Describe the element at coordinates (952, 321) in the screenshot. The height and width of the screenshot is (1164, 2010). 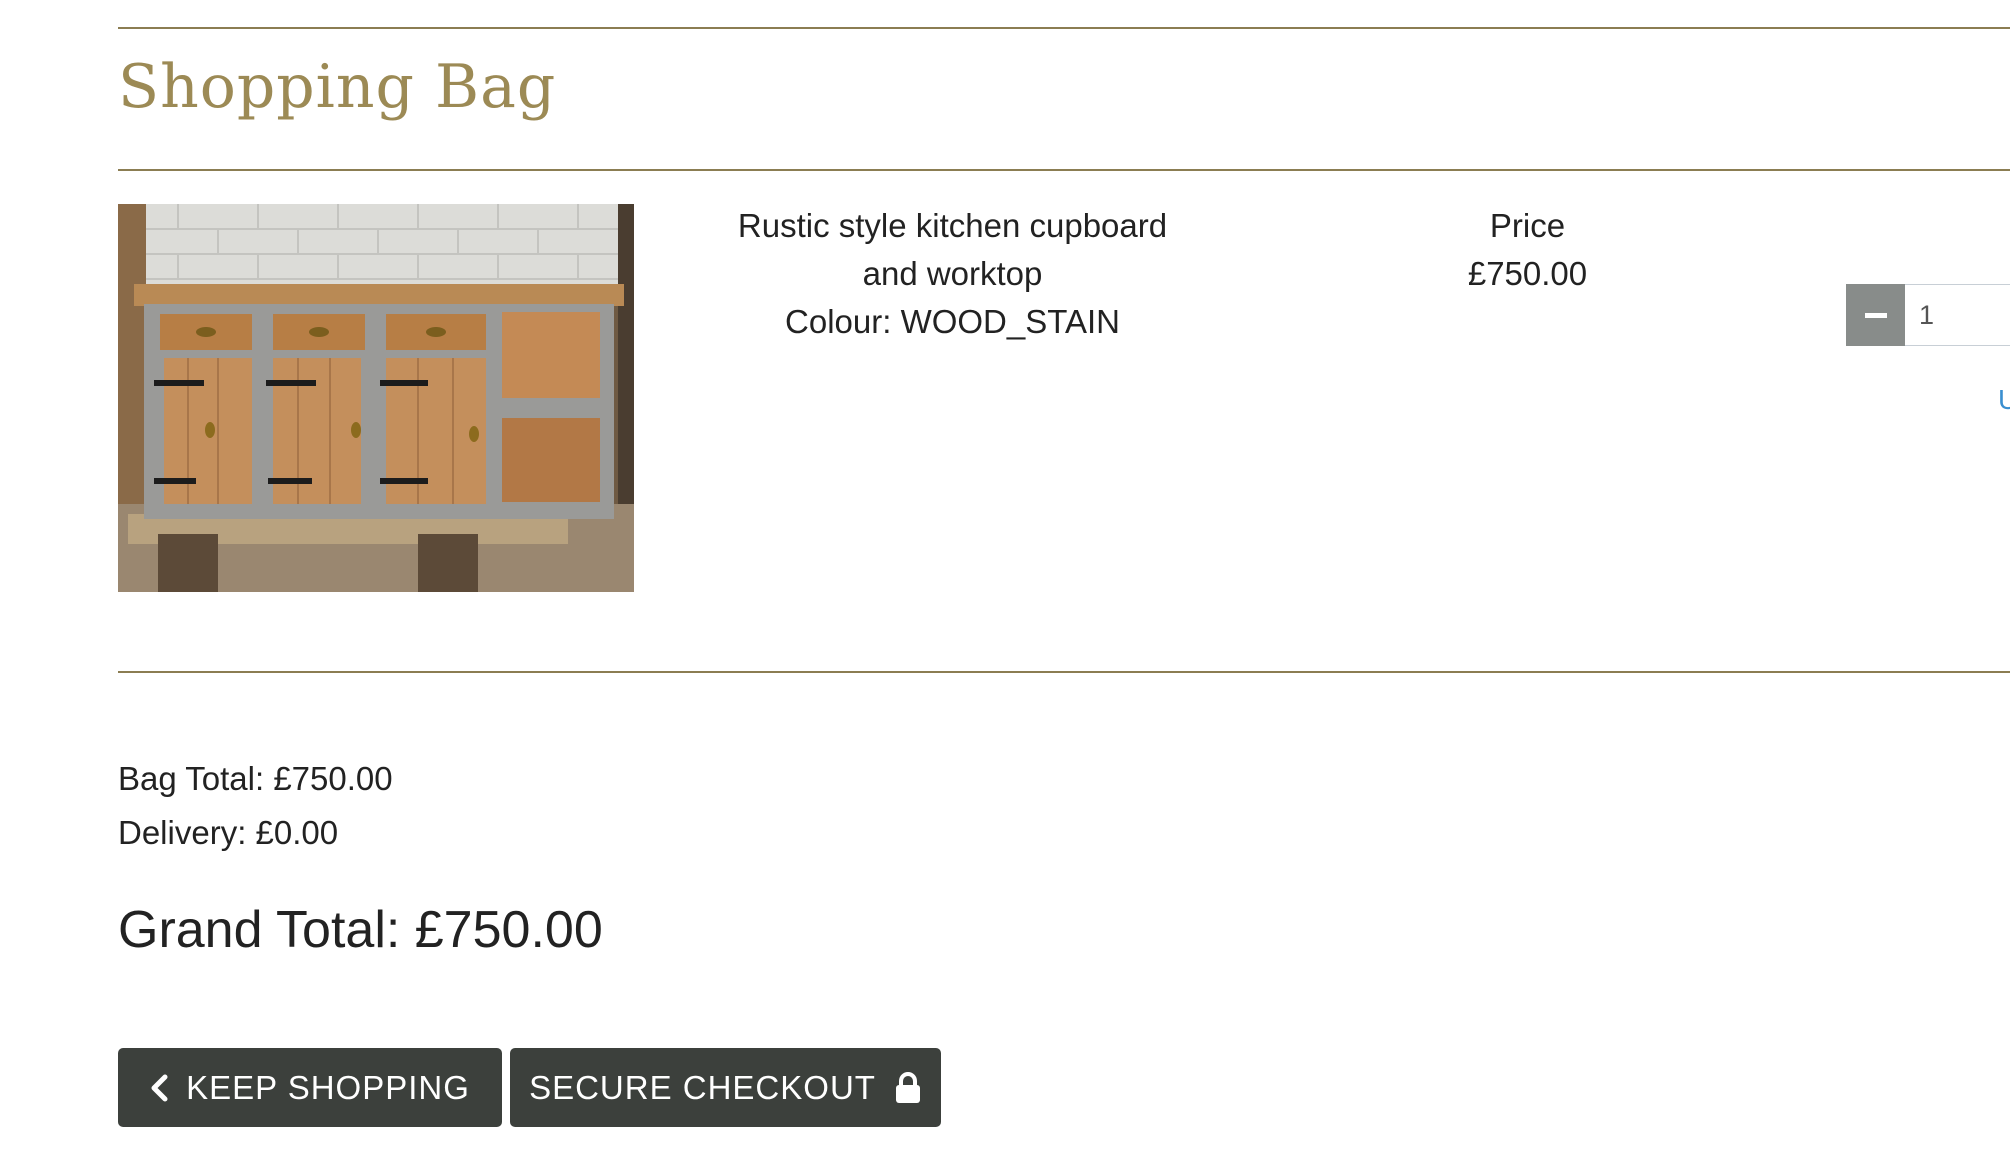
I see `product-colour: Colour: WOOD_STAIN` at that location.